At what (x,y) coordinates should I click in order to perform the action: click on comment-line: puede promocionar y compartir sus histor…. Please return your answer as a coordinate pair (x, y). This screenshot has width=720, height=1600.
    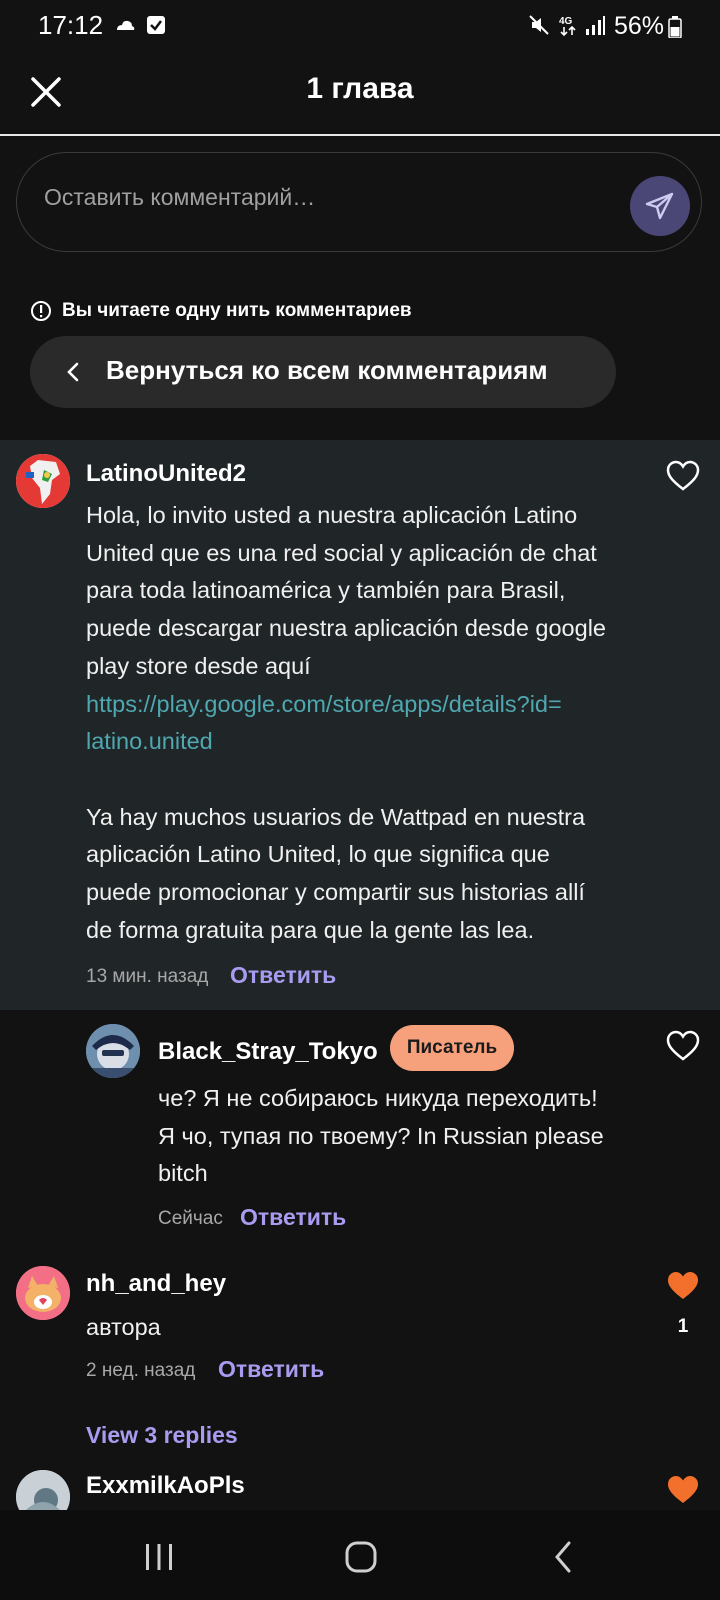
    Looking at the image, I should click on (335, 892).